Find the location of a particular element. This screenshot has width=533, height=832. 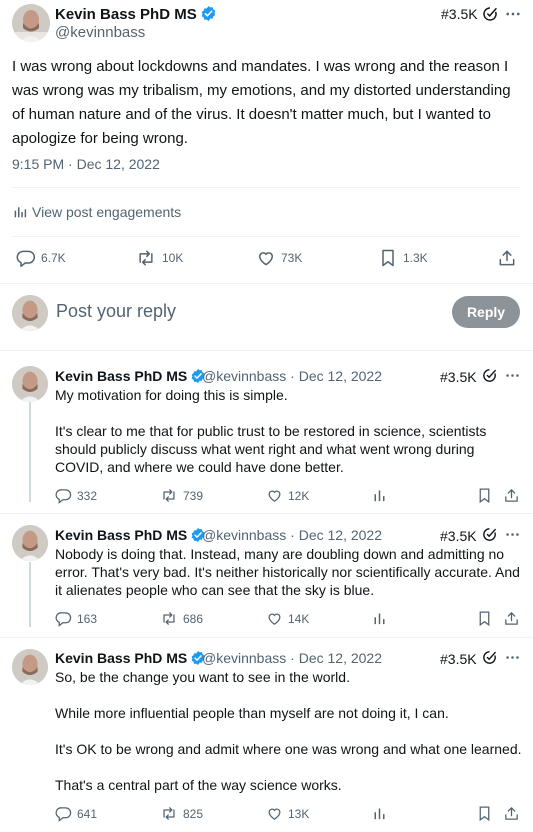

repost-count-button: 825 is located at coordinates (181, 813).